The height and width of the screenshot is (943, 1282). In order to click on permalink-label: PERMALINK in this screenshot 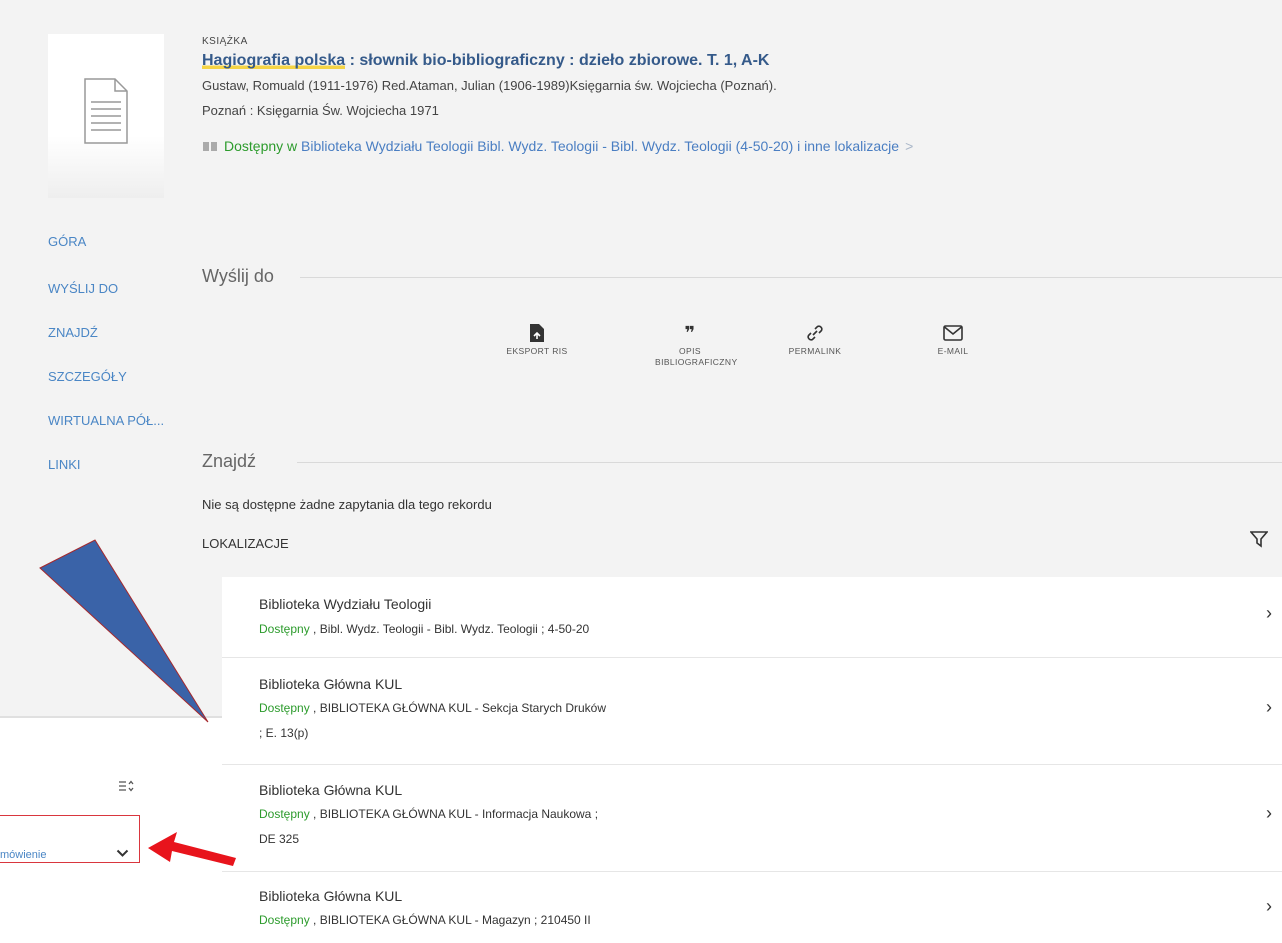, I will do `click(815, 351)`.